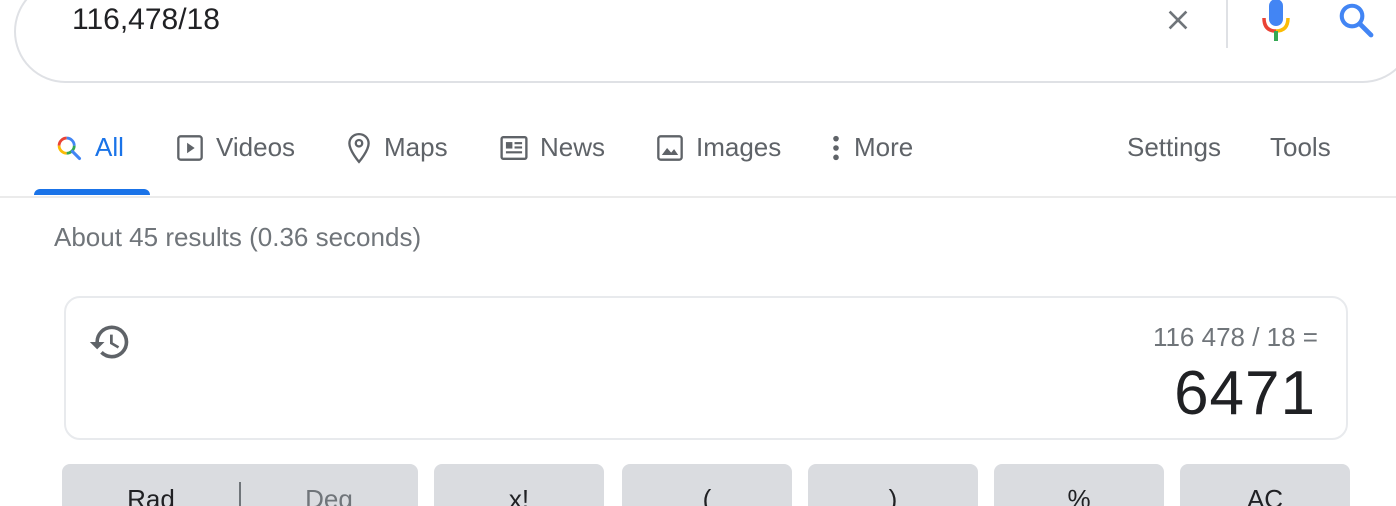 This screenshot has height=506, width=1396. I want to click on history-icon, so click(109, 342).